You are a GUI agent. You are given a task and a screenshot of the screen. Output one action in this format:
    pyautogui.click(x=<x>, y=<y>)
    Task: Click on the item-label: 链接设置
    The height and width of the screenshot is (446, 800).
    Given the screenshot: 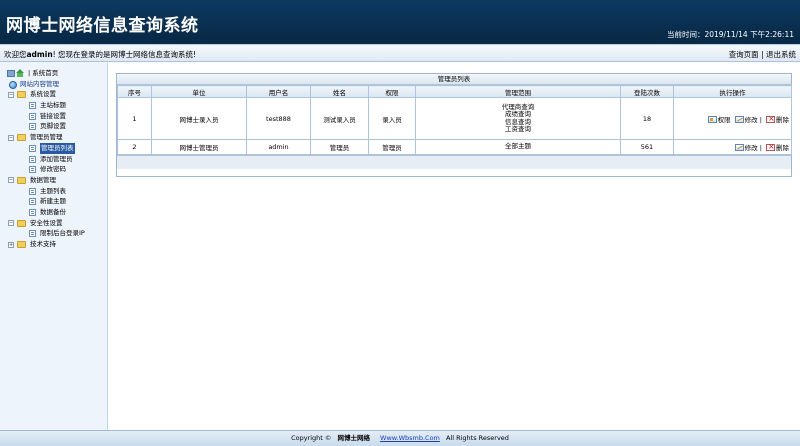 What is the action you would take?
    pyautogui.click(x=53, y=115)
    